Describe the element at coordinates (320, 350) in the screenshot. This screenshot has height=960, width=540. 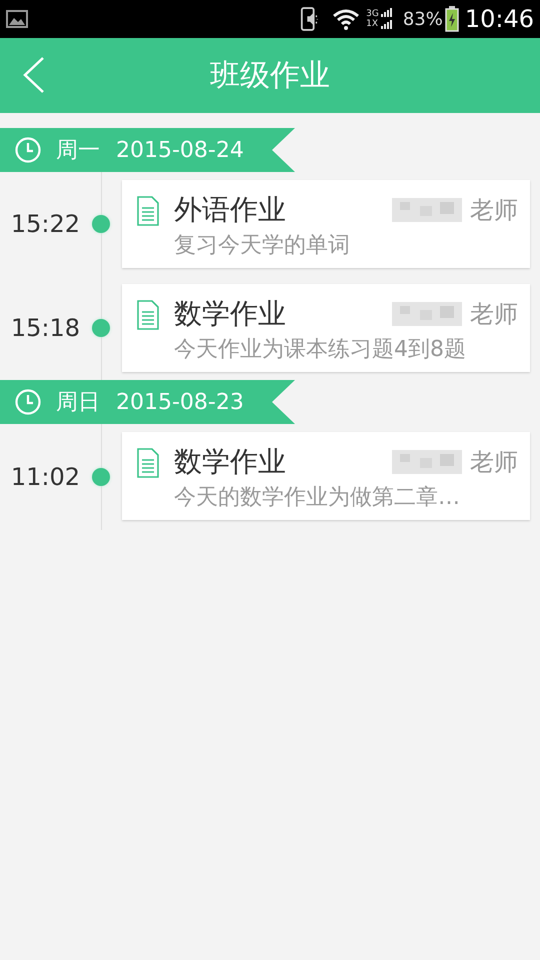
I see `homework-description: 今天作业为课本练习题4到8题` at that location.